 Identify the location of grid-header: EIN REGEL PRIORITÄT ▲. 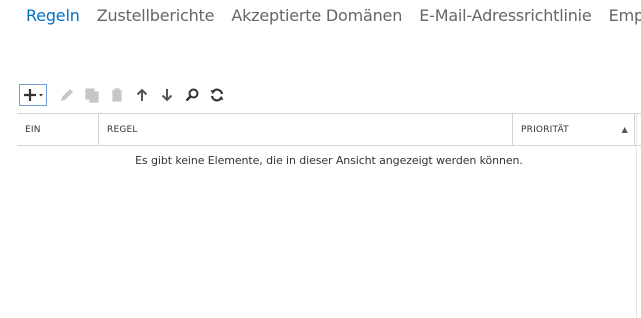
(329, 130).